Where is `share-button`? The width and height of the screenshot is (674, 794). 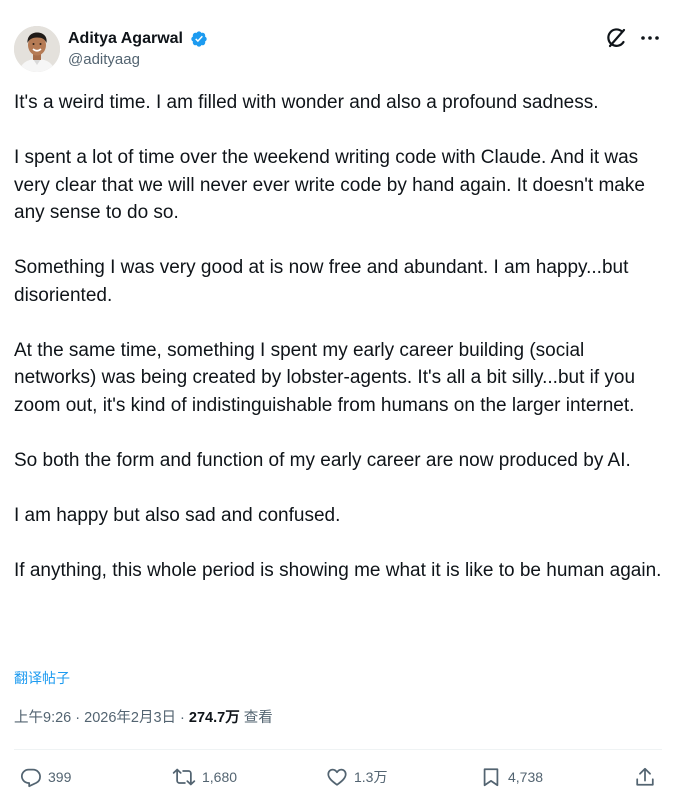
share-button is located at coordinates (645, 777).